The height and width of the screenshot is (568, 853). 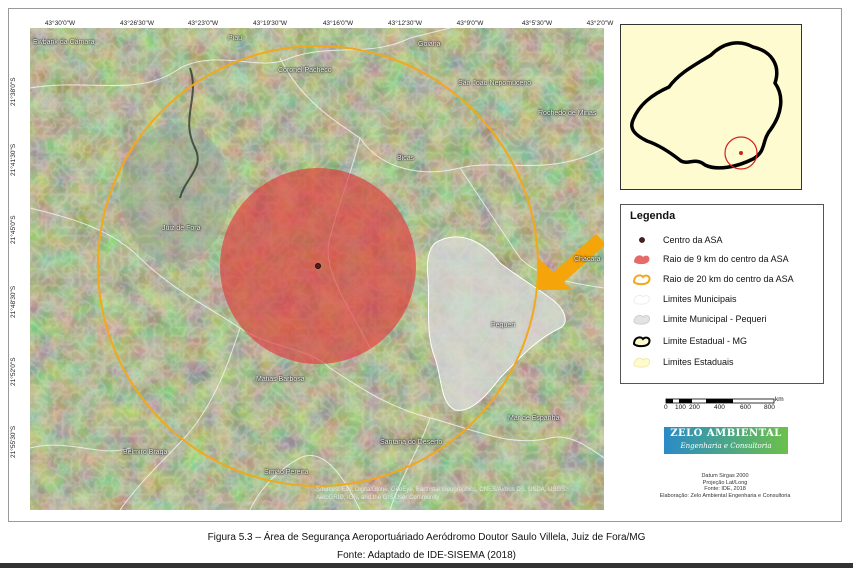 I want to click on top-coord-label: 43°19'30"W, so click(x=270, y=23).